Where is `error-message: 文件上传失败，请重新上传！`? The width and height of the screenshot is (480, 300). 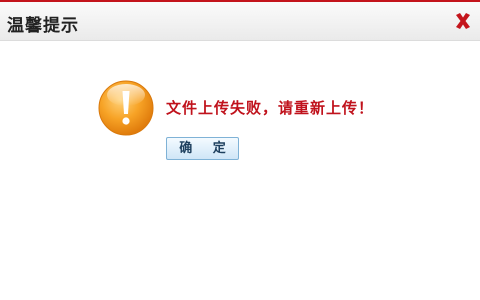 error-message: 文件上传失败，请重新上传！ is located at coordinates (270, 108).